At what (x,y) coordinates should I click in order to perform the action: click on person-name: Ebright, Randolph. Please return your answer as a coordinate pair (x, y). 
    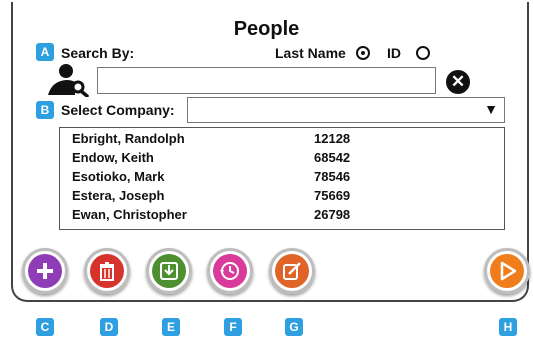
    Looking at the image, I should click on (128, 138).